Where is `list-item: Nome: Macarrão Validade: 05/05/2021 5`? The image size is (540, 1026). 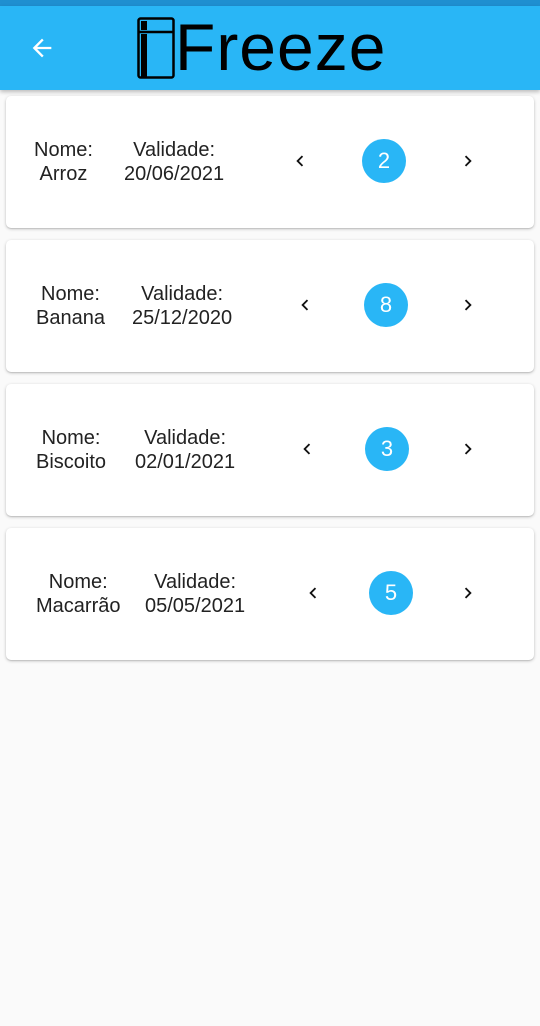 list-item: Nome: Macarrão Validade: 05/05/2021 5 is located at coordinates (270, 594).